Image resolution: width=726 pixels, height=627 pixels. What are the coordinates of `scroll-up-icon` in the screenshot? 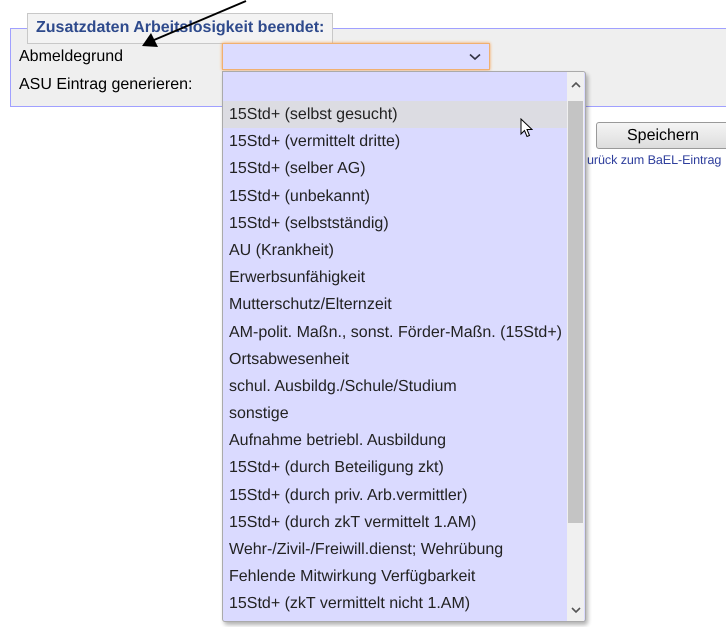 It's located at (576, 84).